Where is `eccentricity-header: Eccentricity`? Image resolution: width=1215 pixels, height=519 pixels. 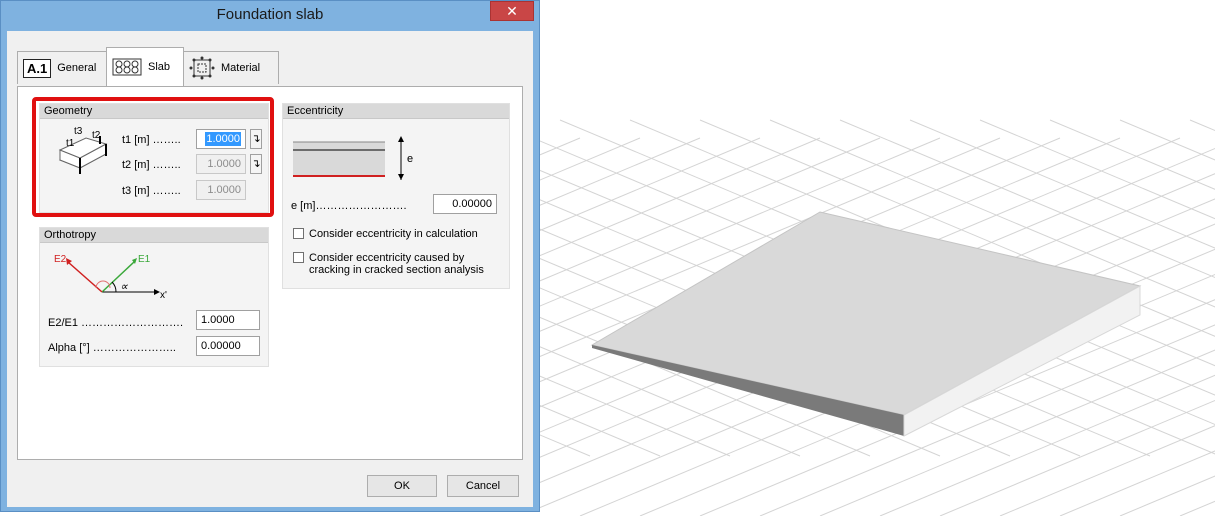
eccentricity-header: Eccentricity is located at coordinates (396, 111).